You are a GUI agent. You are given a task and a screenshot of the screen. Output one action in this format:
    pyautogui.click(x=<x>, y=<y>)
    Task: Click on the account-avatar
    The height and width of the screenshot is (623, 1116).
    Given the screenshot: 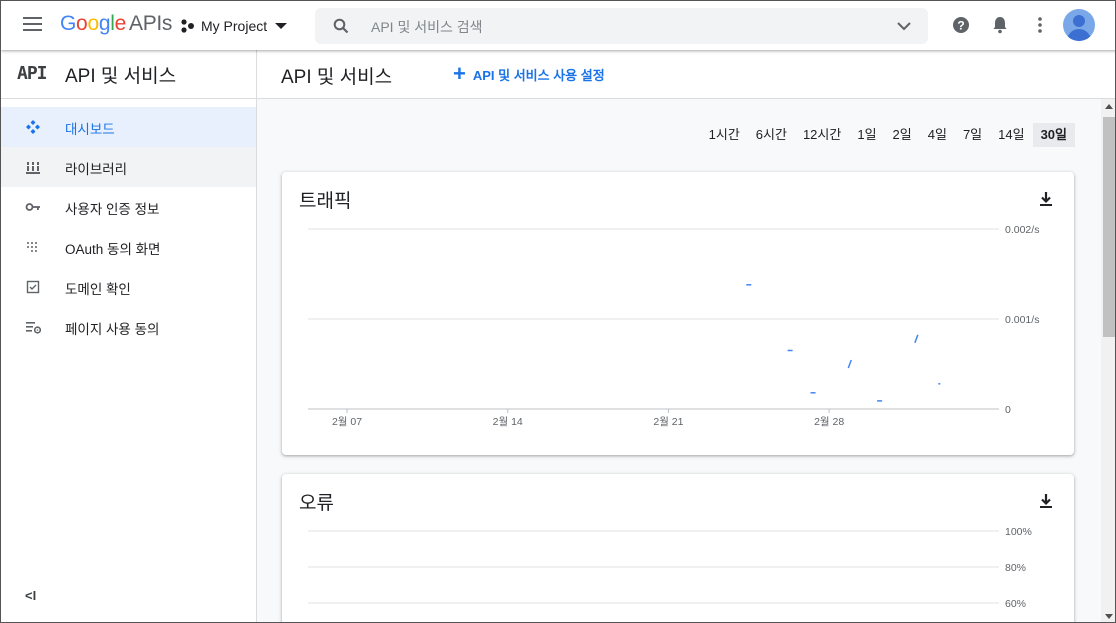 What is the action you would take?
    pyautogui.click(x=1079, y=25)
    